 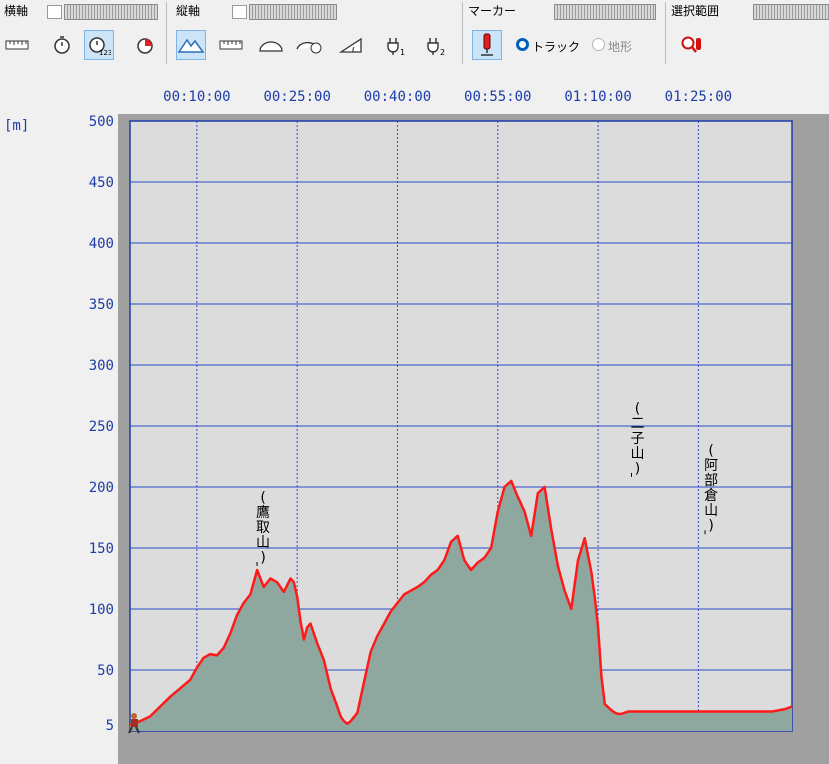 What do you see at coordinates (598, 44) in the screenshot?
I see `radio-terrain` at bounding box center [598, 44].